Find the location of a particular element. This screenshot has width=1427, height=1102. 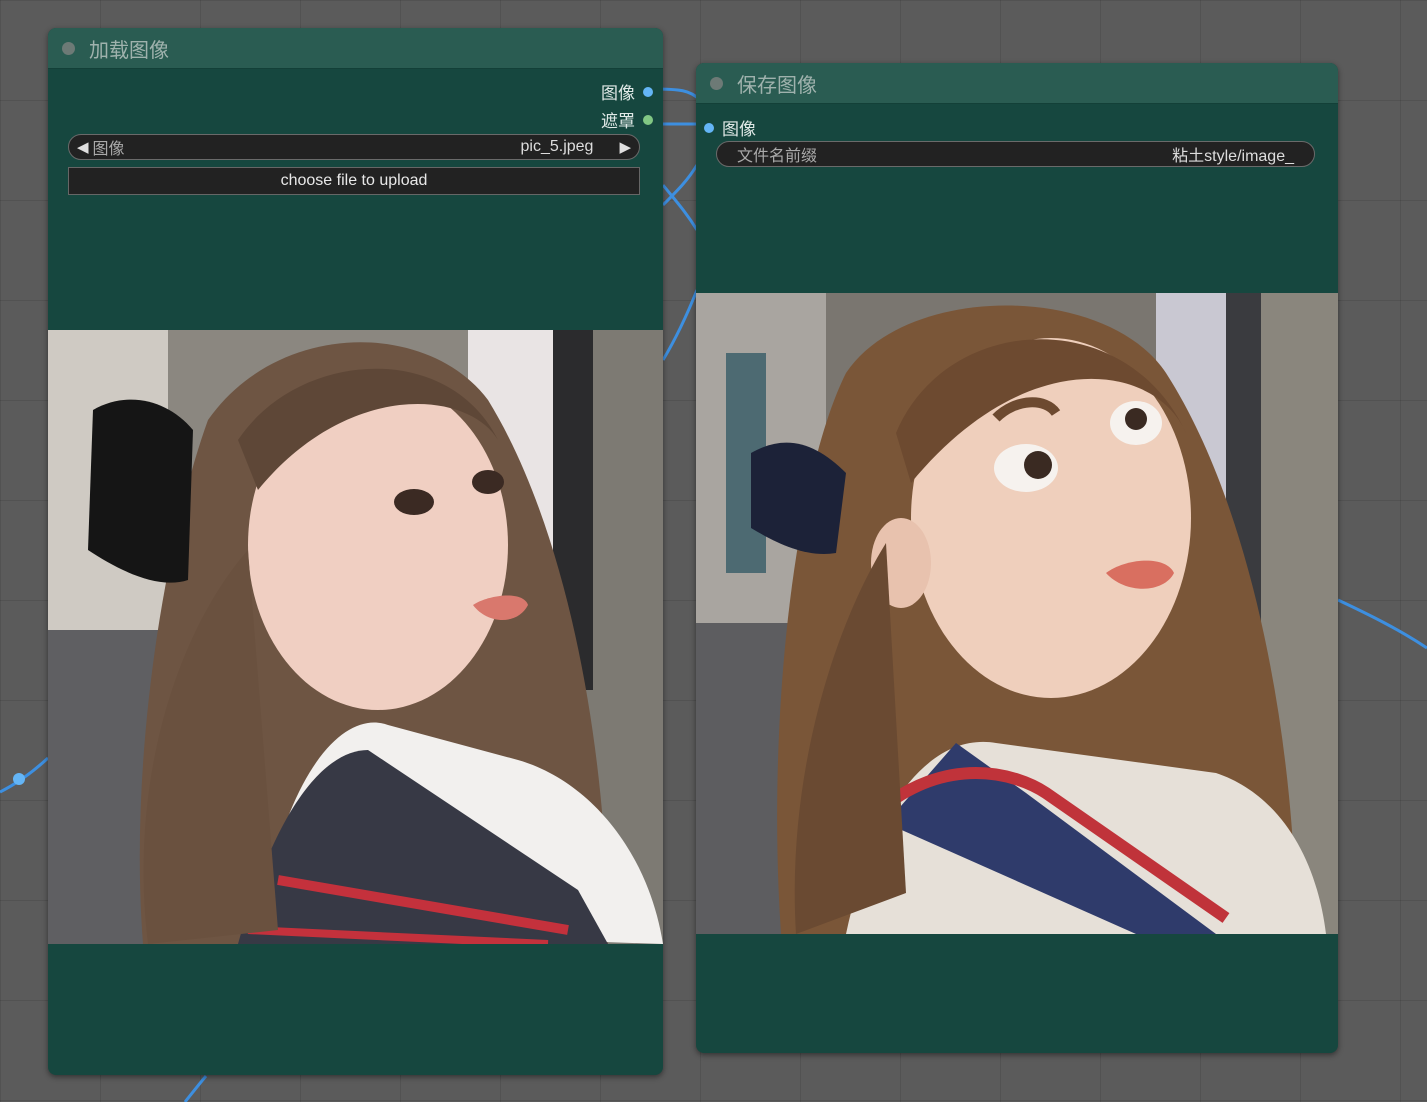

widget-value: pic_5.jpeg is located at coordinates (557, 146).